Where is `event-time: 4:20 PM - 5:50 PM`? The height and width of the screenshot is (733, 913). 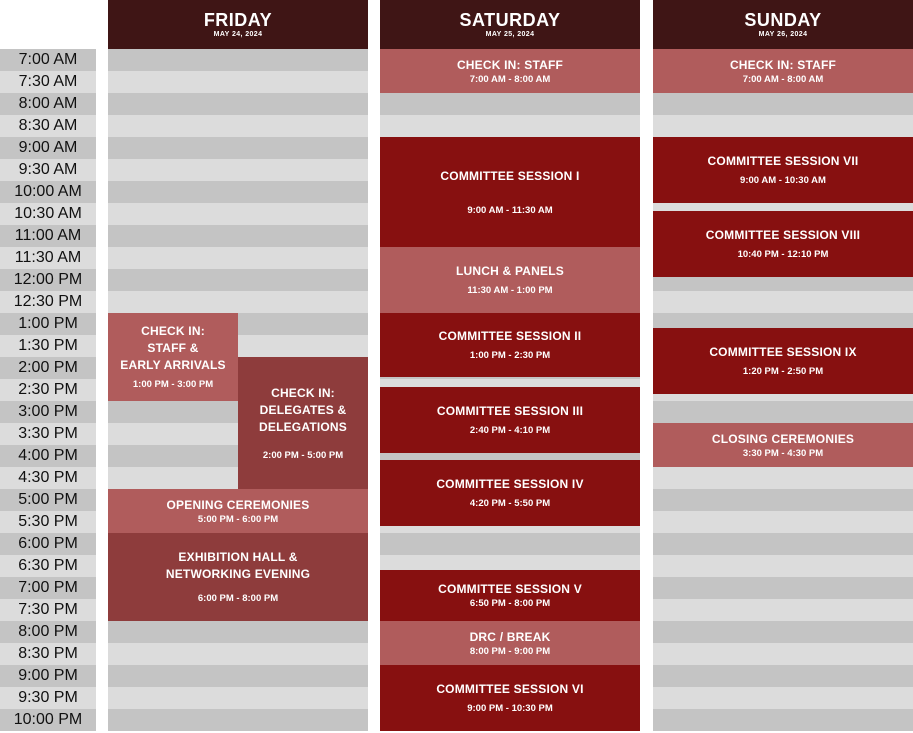
event-time: 4:20 PM - 5:50 PM is located at coordinates (510, 503).